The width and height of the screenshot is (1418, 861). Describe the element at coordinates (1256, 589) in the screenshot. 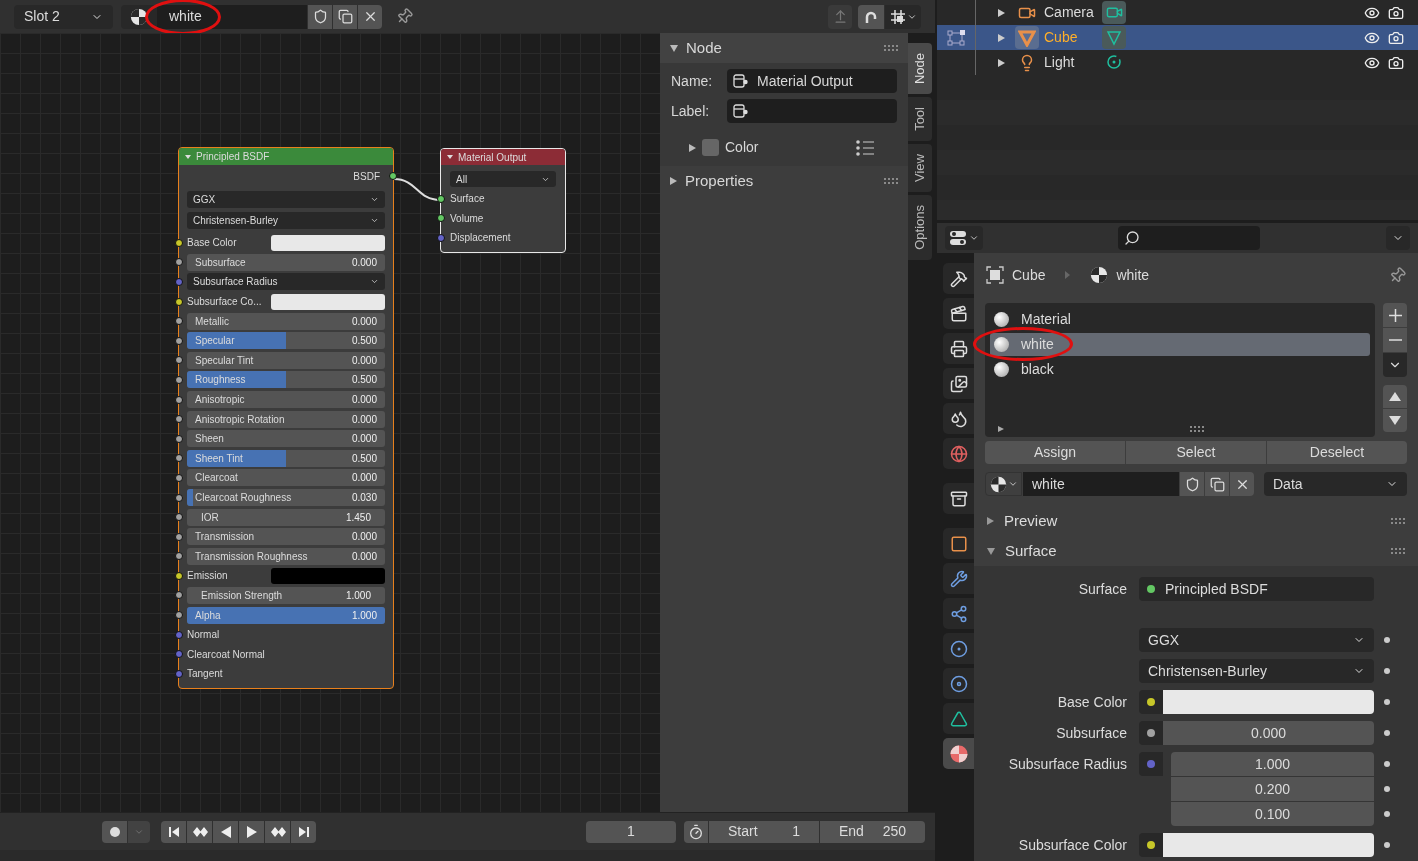

I see `shader-field: Principled BSDF` at that location.